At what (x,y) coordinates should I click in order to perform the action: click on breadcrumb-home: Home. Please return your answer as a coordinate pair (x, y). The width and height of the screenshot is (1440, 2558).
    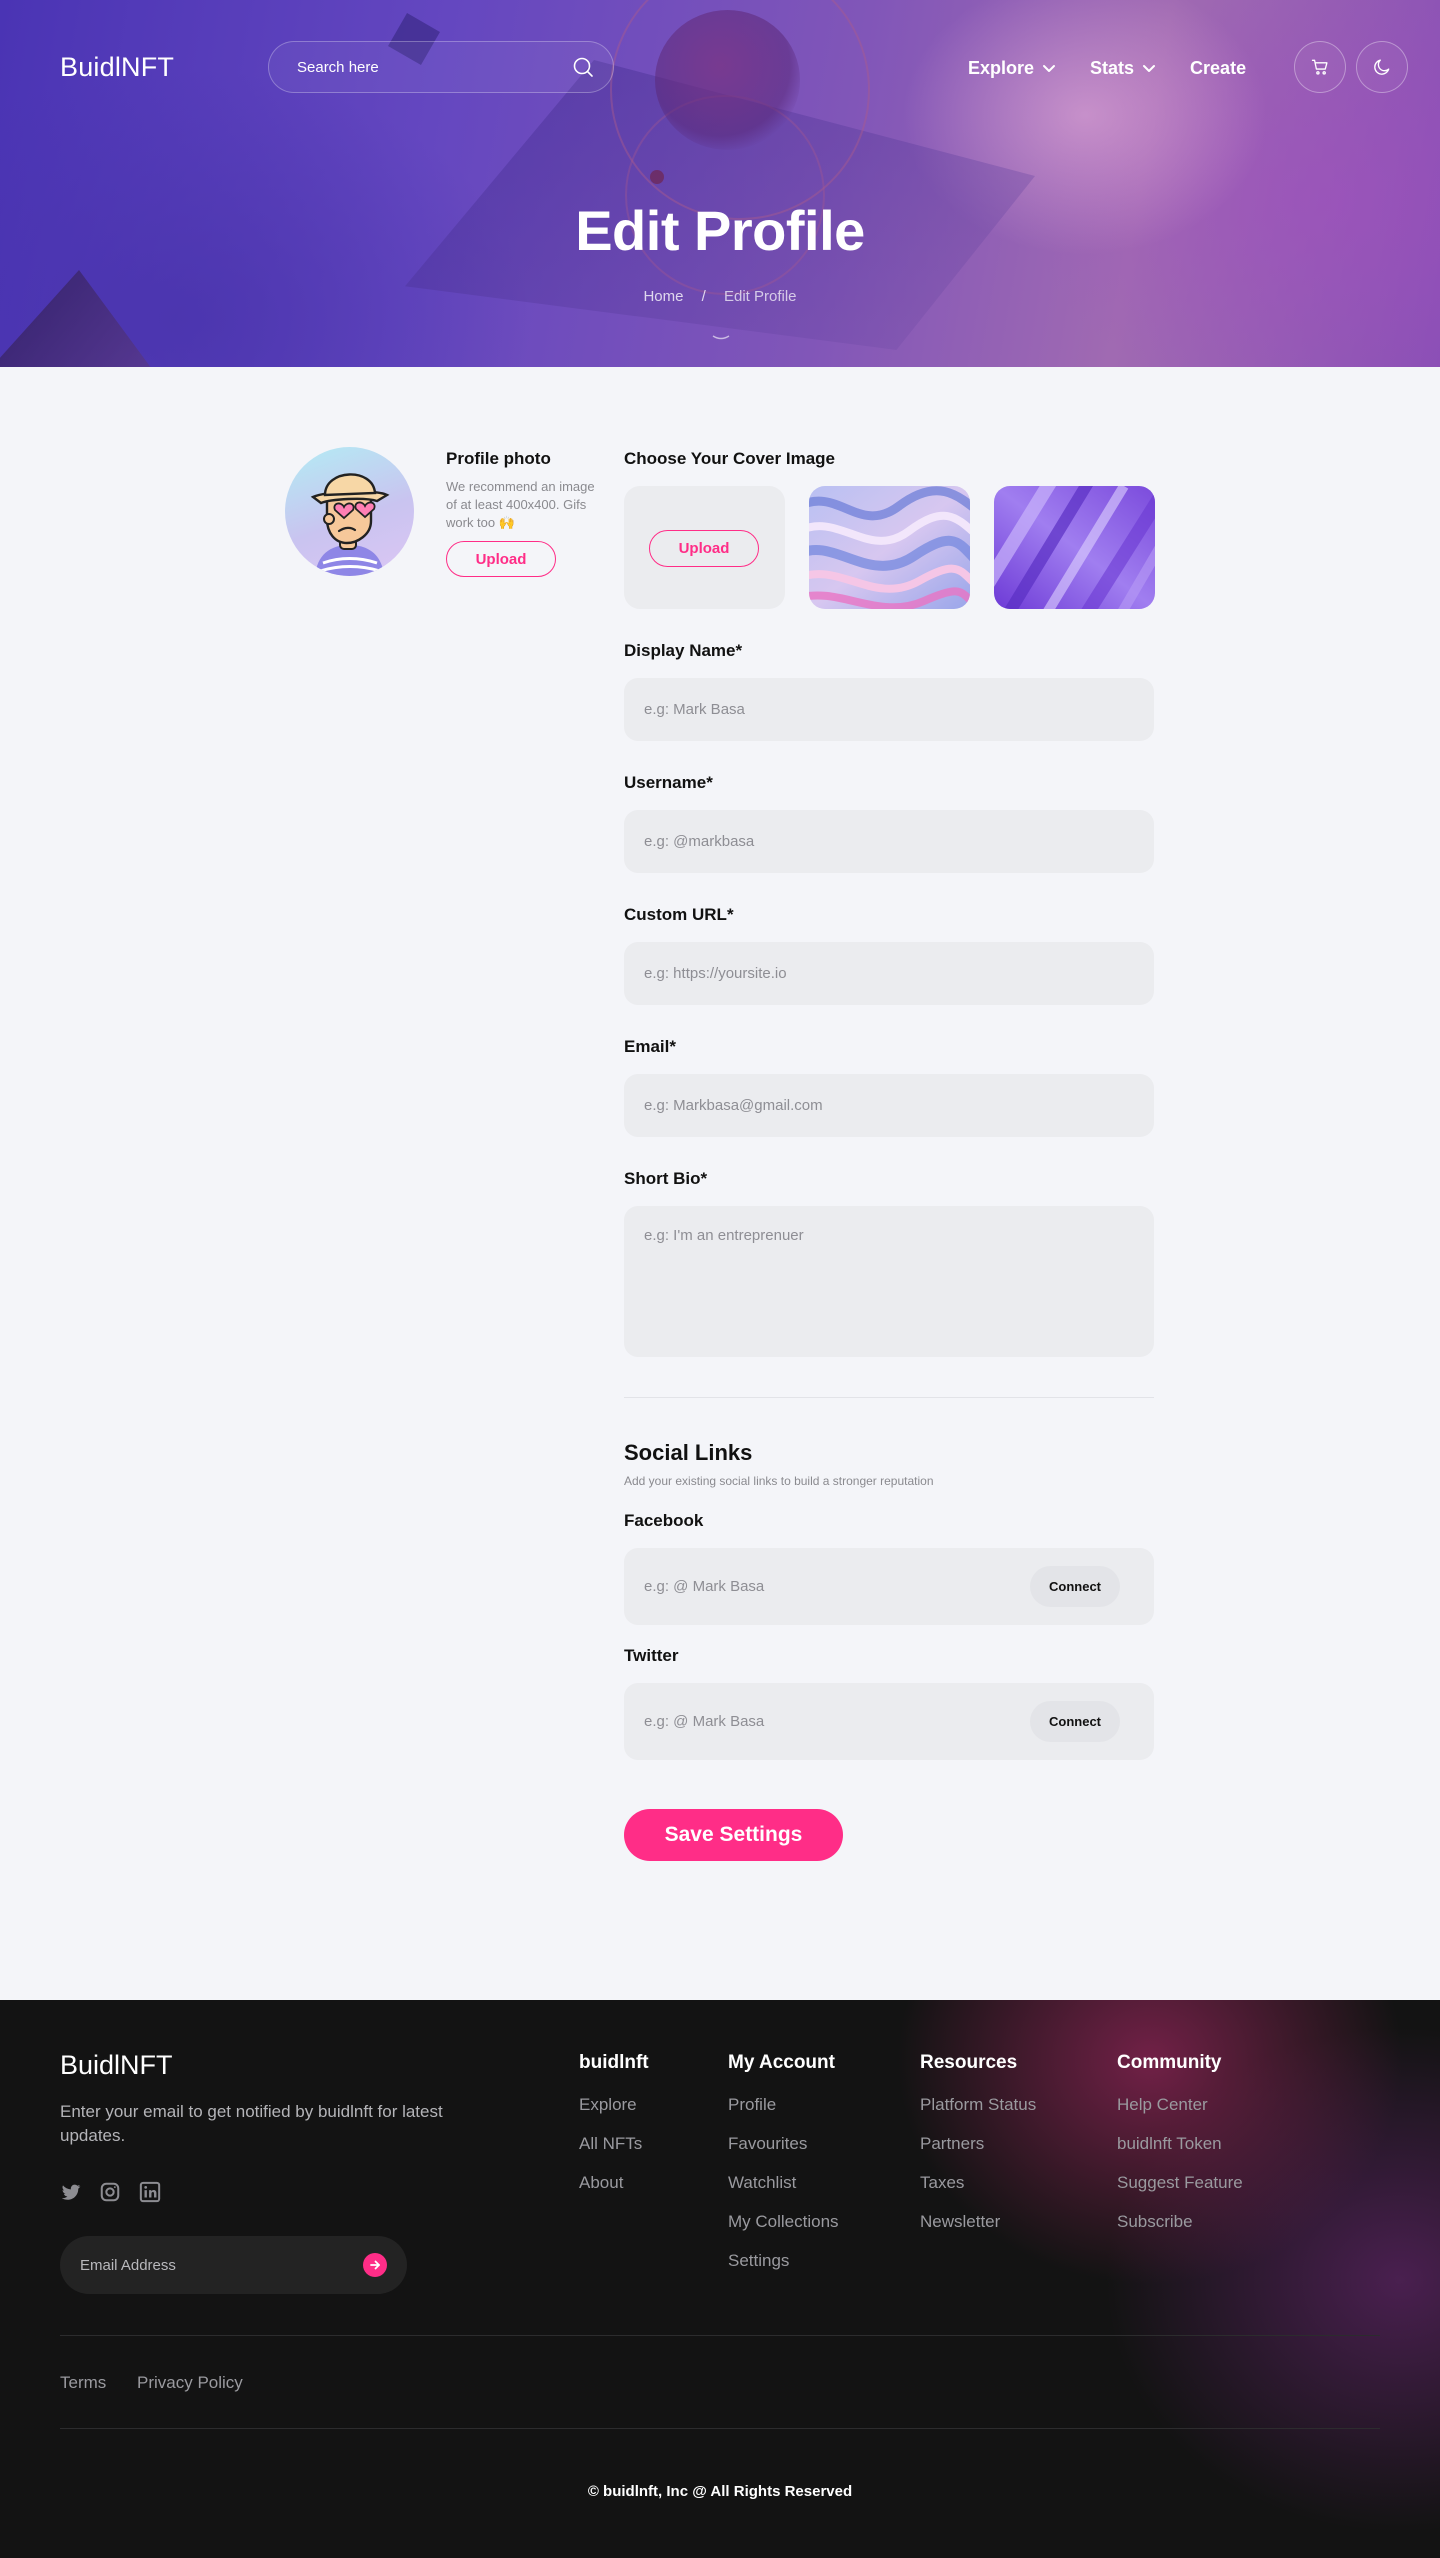
    Looking at the image, I should click on (663, 296).